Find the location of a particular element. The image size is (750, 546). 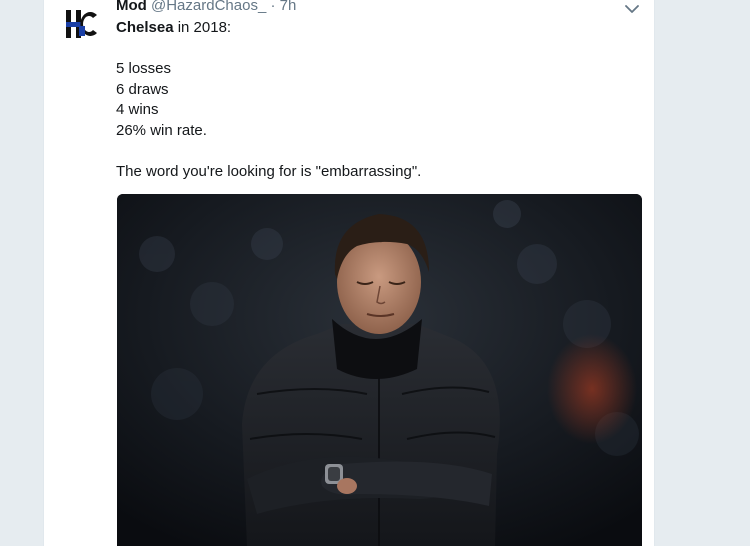

hc-logo-icon is located at coordinates (82, 24).